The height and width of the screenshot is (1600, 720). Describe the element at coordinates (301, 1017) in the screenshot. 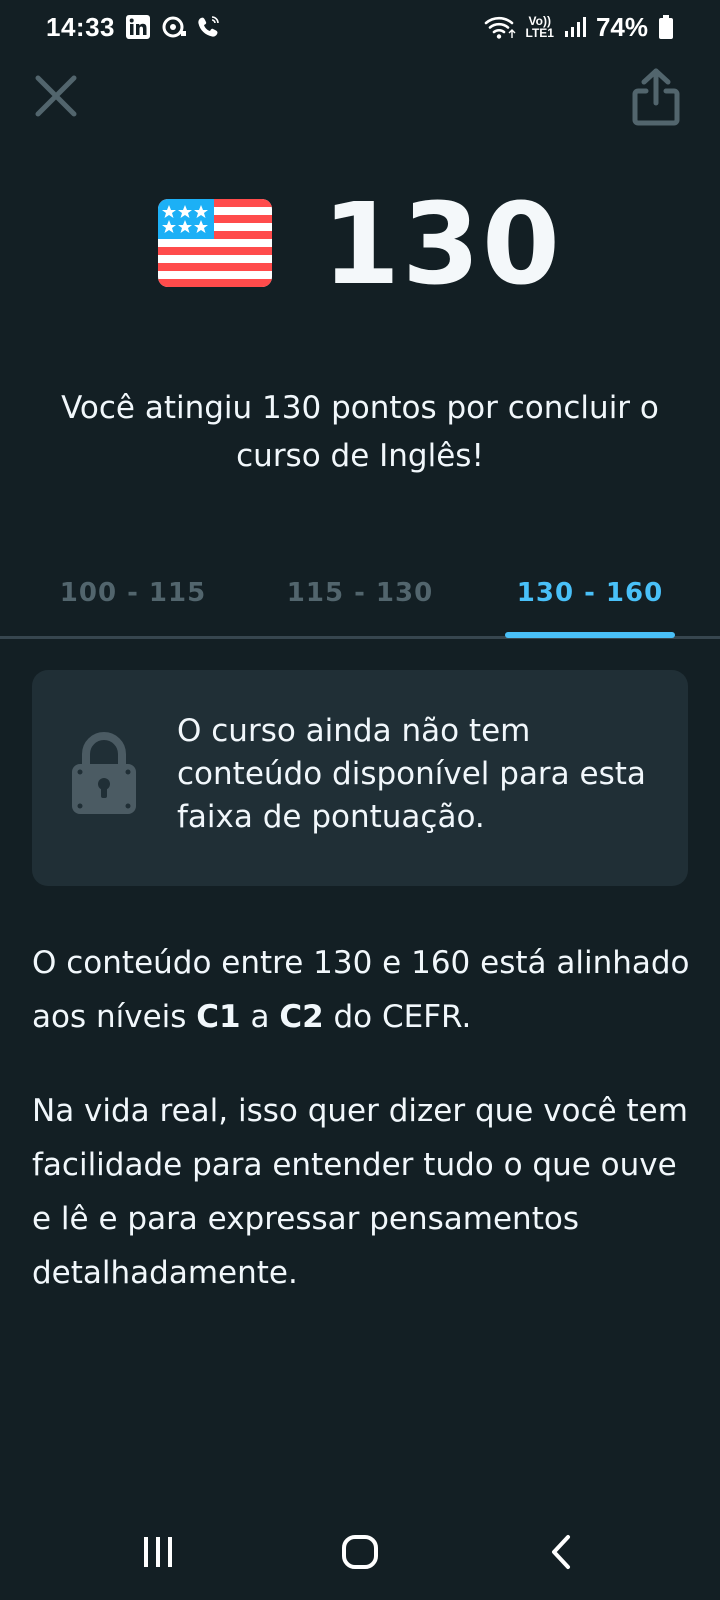

I see `cefr-level-to: C2` at that location.